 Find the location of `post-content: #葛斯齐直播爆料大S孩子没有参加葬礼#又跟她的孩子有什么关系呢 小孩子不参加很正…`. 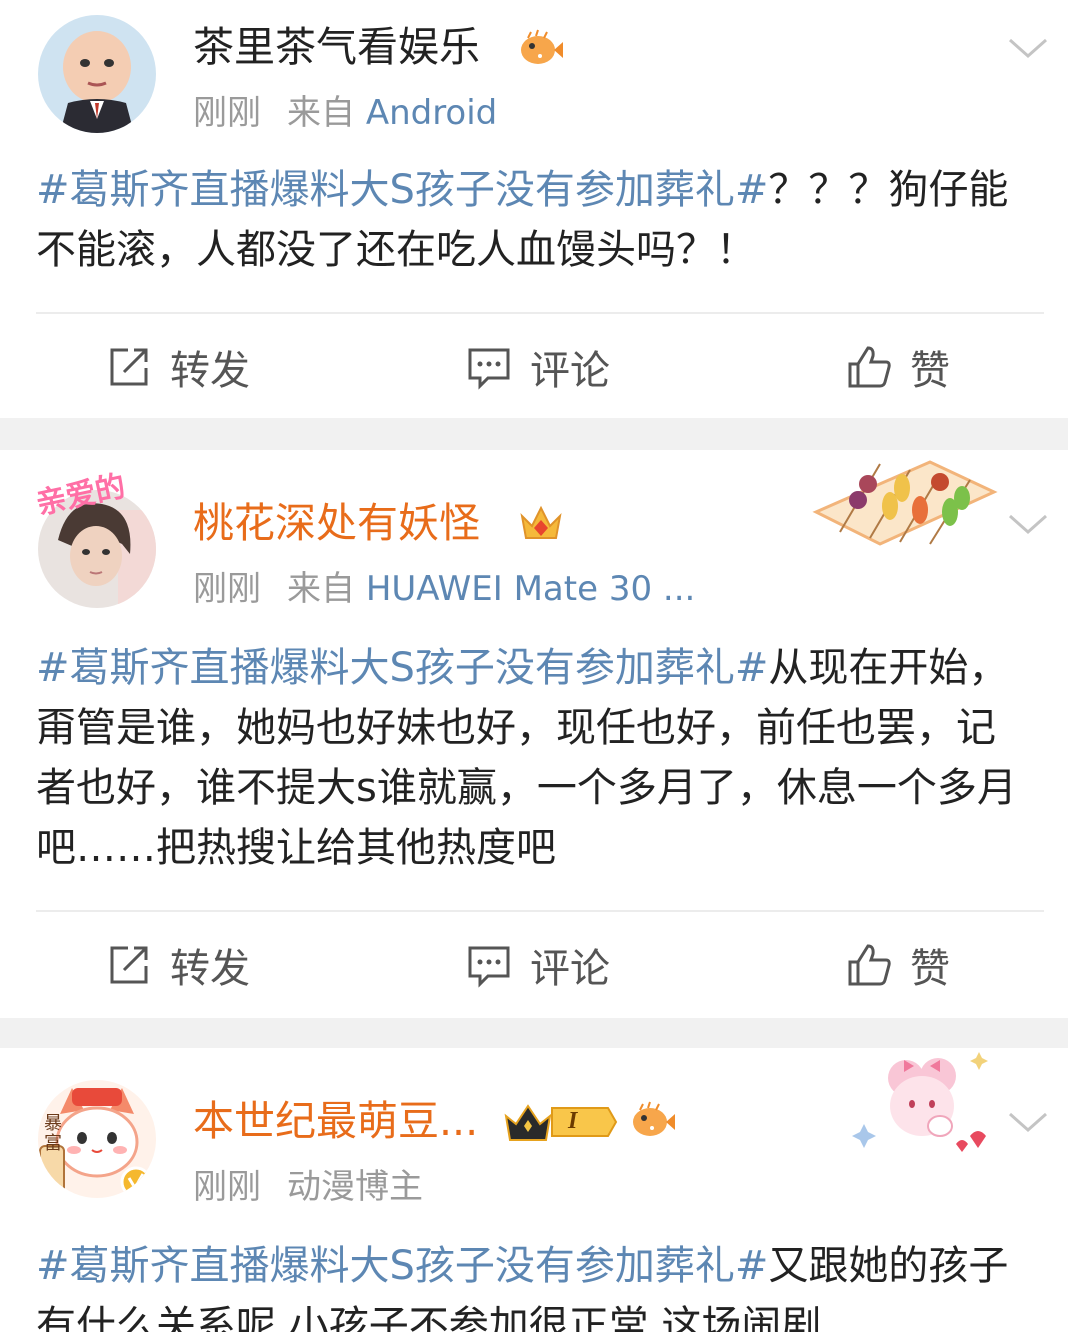

post-content: #葛斯齐直播爆料大S孩子没有参加葬礼#又跟她的孩子有什么关系呢 小孩子不参加很正… is located at coordinates (531, 1284).